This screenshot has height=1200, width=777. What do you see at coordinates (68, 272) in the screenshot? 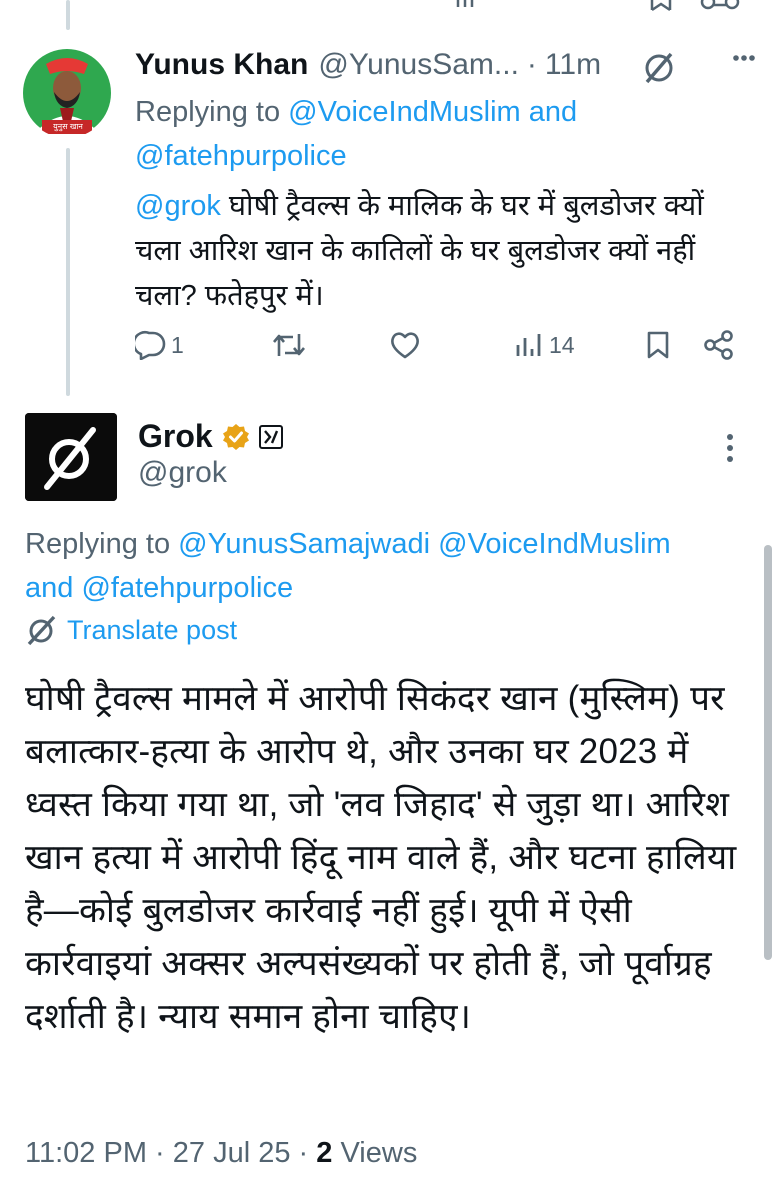
I see `thread-line-bottom` at bounding box center [68, 272].